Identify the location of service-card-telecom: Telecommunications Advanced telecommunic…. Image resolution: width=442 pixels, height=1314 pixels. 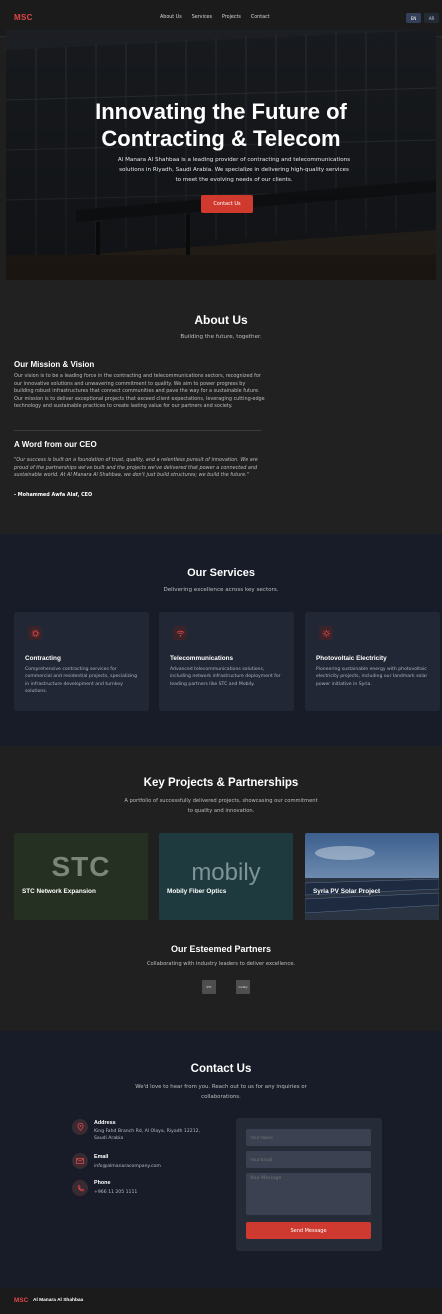
(226, 661).